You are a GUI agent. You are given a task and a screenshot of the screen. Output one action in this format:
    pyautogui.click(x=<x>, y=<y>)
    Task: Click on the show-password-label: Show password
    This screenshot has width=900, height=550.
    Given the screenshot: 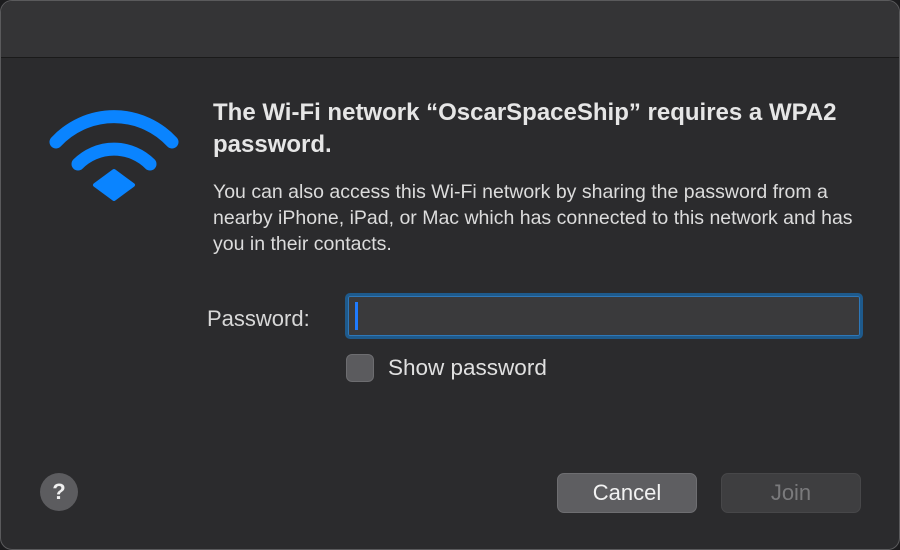 What is the action you would take?
    pyautogui.click(x=467, y=368)
    